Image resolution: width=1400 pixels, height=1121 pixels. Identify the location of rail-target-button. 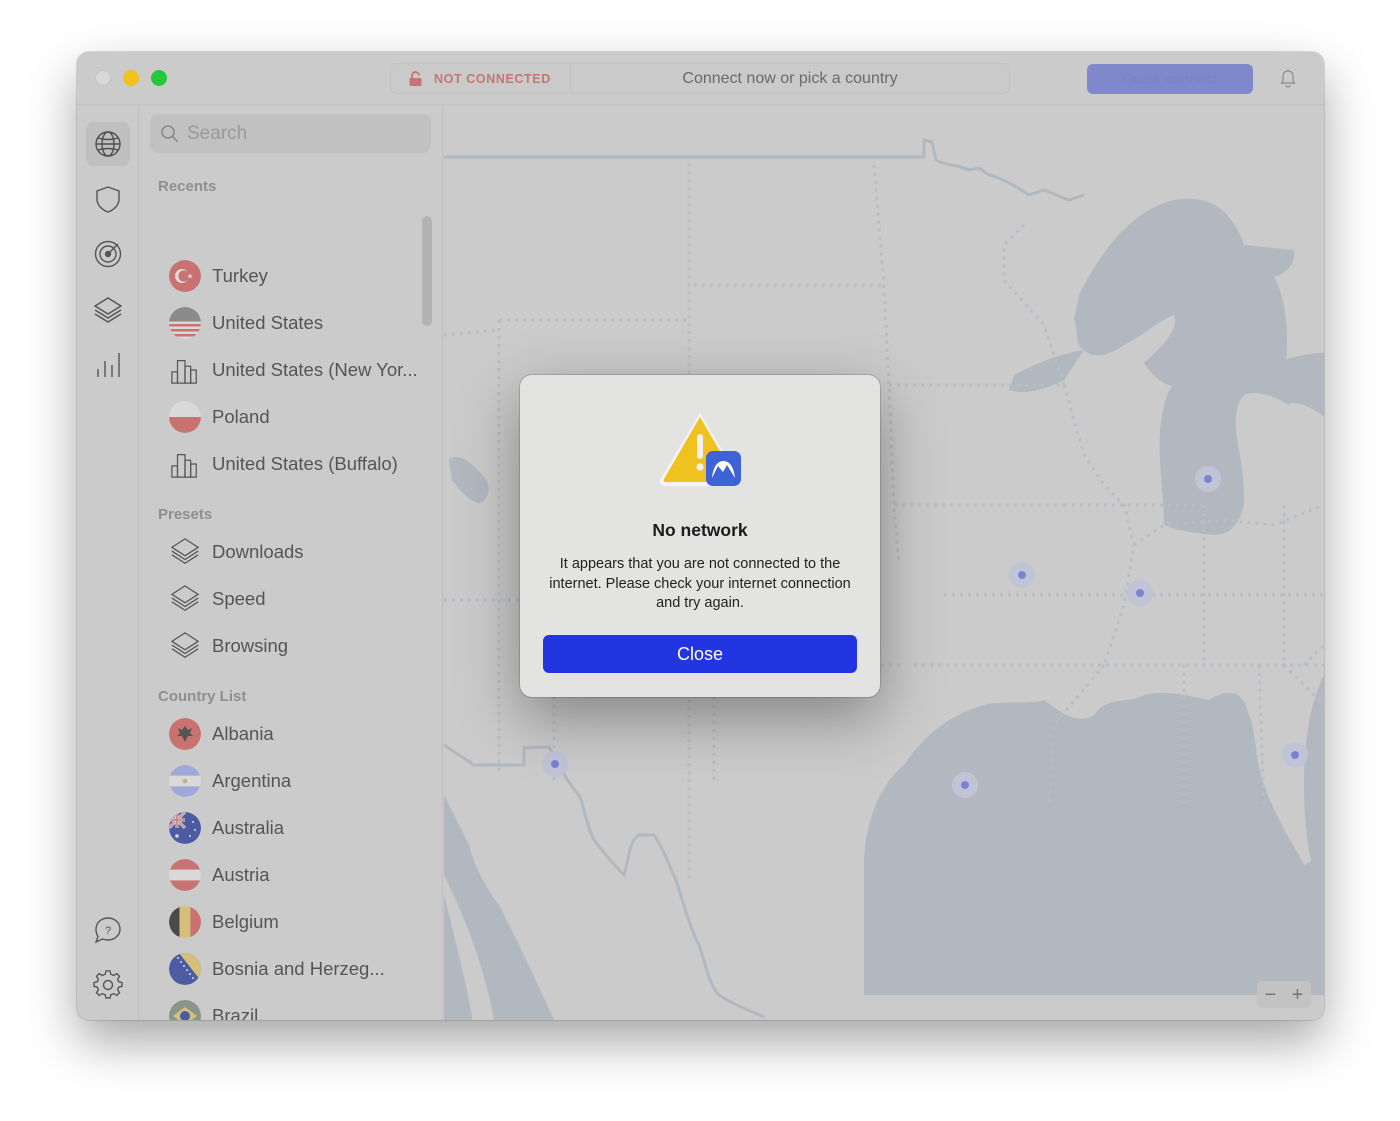
(108, 254).